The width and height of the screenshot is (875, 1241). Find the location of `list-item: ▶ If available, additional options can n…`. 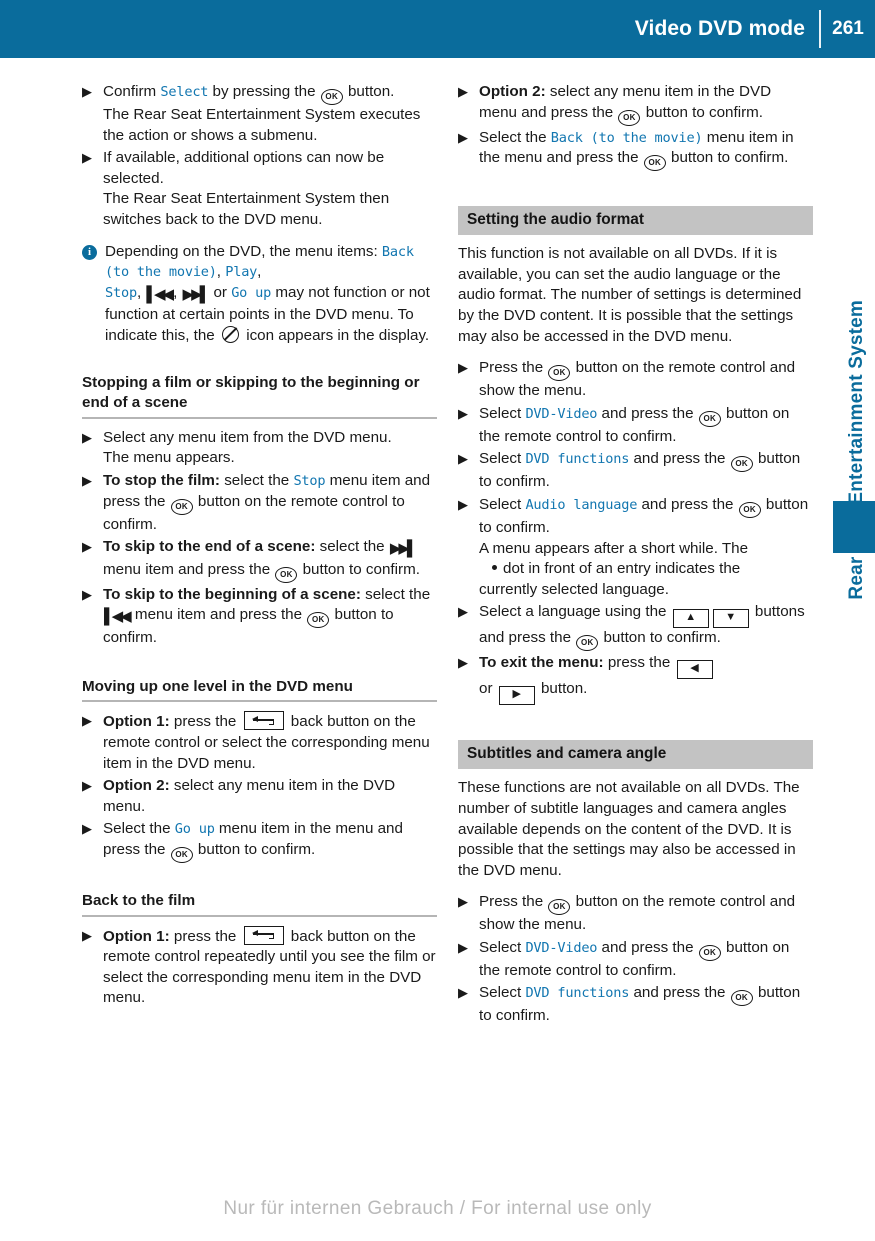

list-item: ▶ If available, additional options can n… is located at coordinates (259, 189).